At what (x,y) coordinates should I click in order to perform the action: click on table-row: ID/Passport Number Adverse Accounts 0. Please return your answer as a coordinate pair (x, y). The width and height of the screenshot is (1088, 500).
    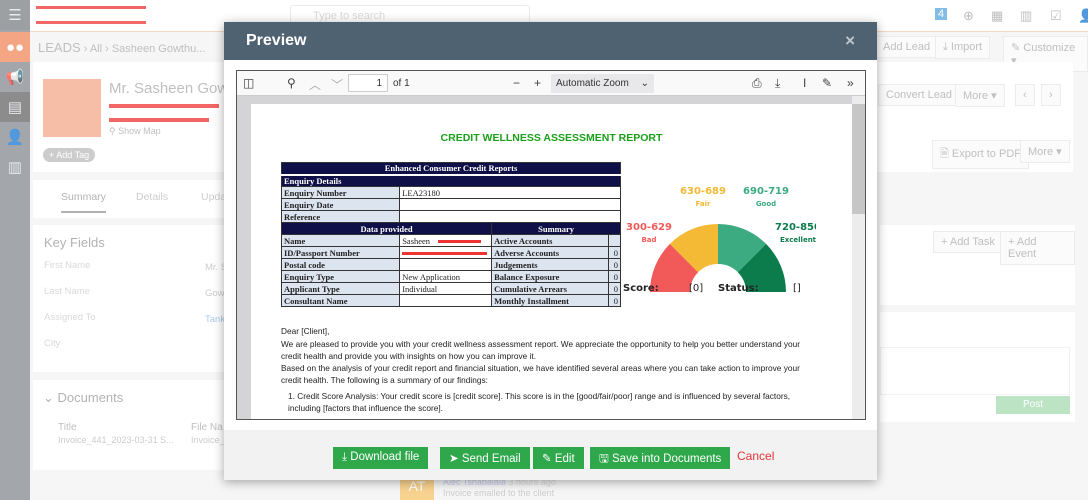
    Looking at the image, I should click on (450, 252).